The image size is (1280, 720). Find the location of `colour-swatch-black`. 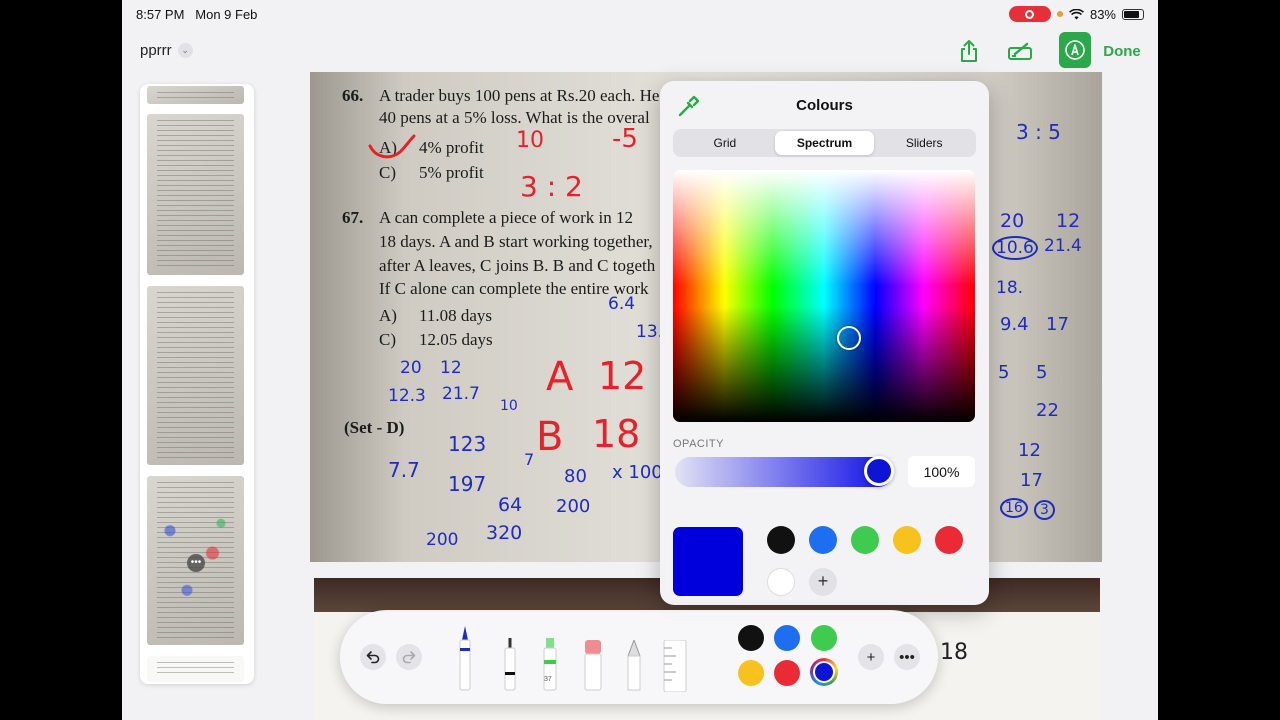

colour-swatch-black is located at coordinates (781, 540).